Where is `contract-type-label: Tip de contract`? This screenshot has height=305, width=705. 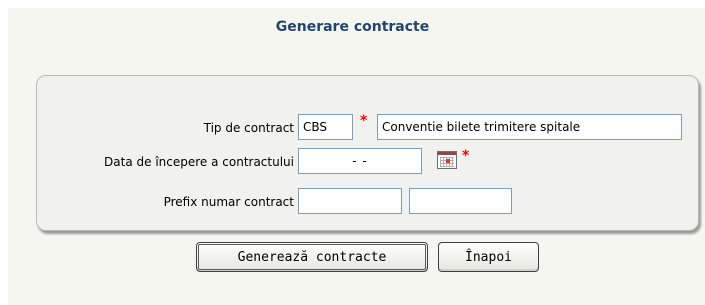
contract-type-label: Tip de contract is located at coordinates (248, 128).